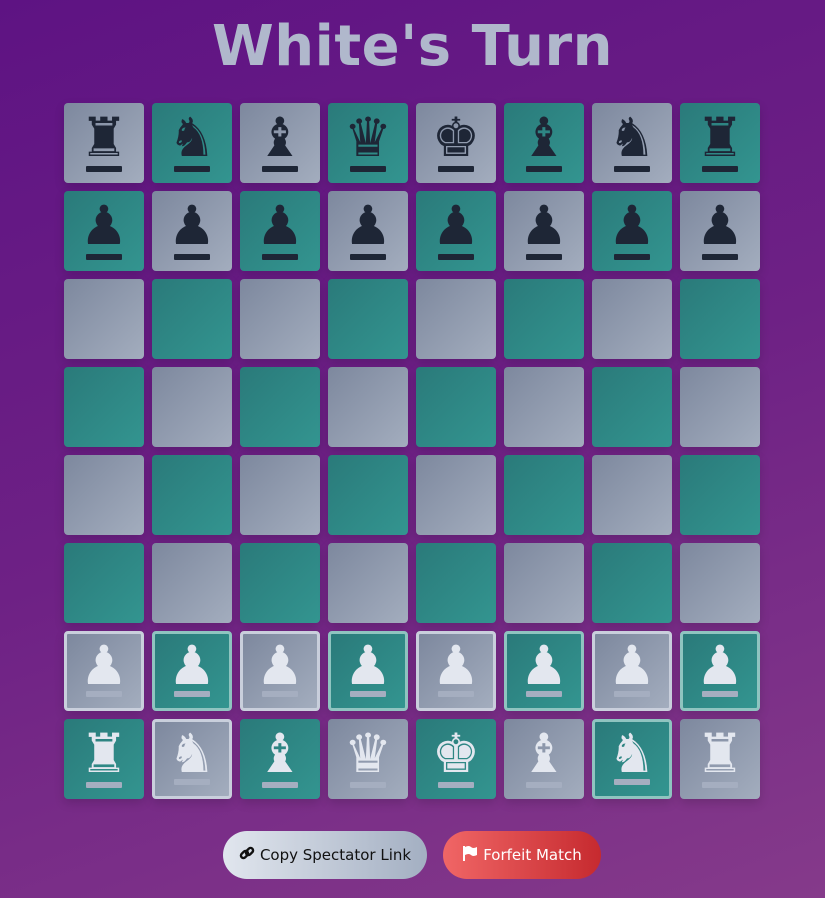 This screenshot has width=825, height=898. What do you see at coordinates (544, 407) in the screenshot?
I see `square-f5` at bounding box center [544, 407].